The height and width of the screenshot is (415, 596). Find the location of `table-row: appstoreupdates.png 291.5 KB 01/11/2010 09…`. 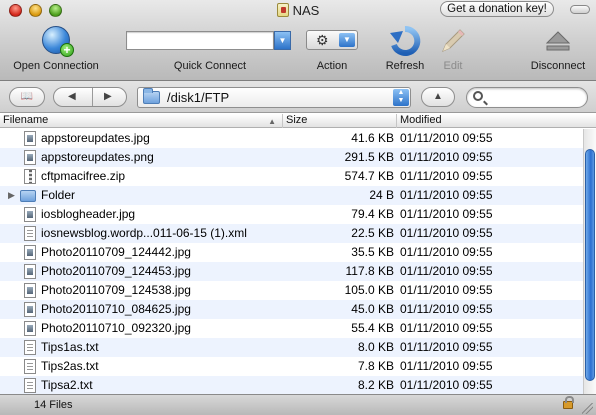

table-row: appstoreupdates.png 291.5 KB 01/11/2010 09… is located at coordinates (291, 157).